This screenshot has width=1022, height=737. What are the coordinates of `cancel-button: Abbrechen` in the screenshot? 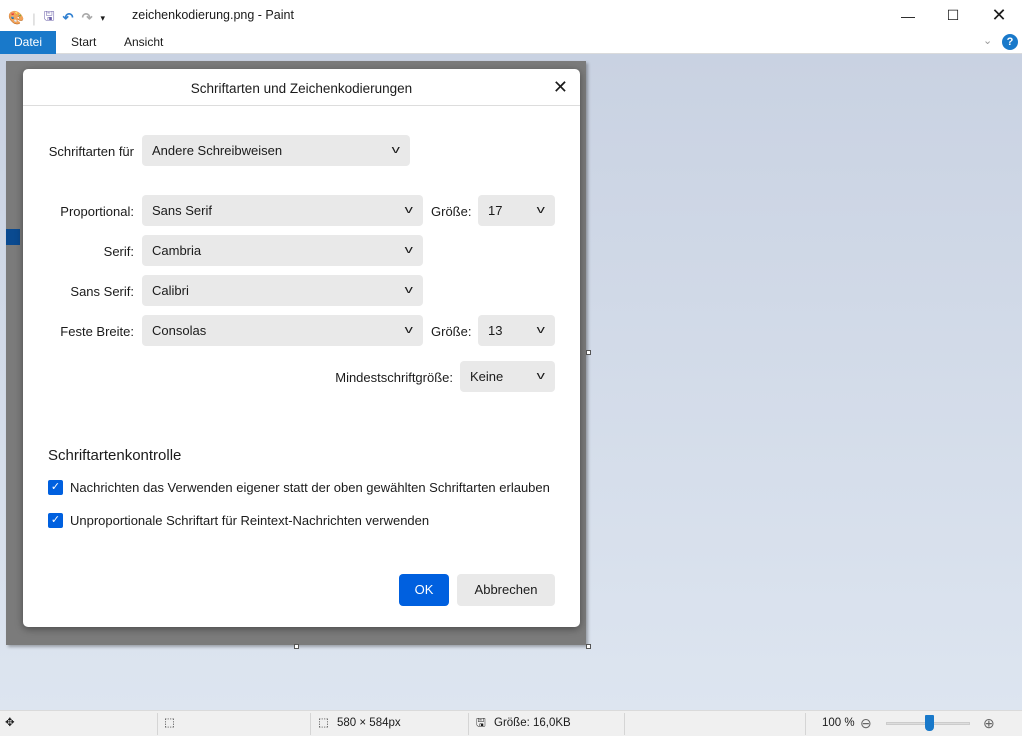 It's located at (506, 590).